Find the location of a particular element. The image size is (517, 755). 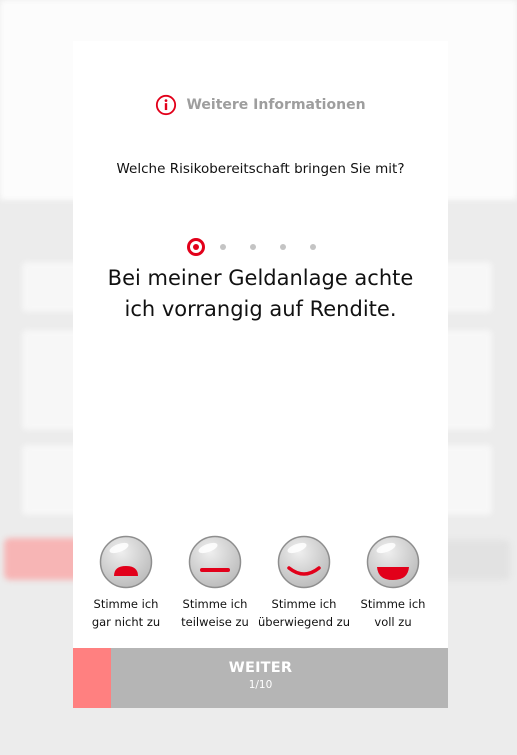

next-button-text: WEITER 1/10 is located at coordinates (260, 675).